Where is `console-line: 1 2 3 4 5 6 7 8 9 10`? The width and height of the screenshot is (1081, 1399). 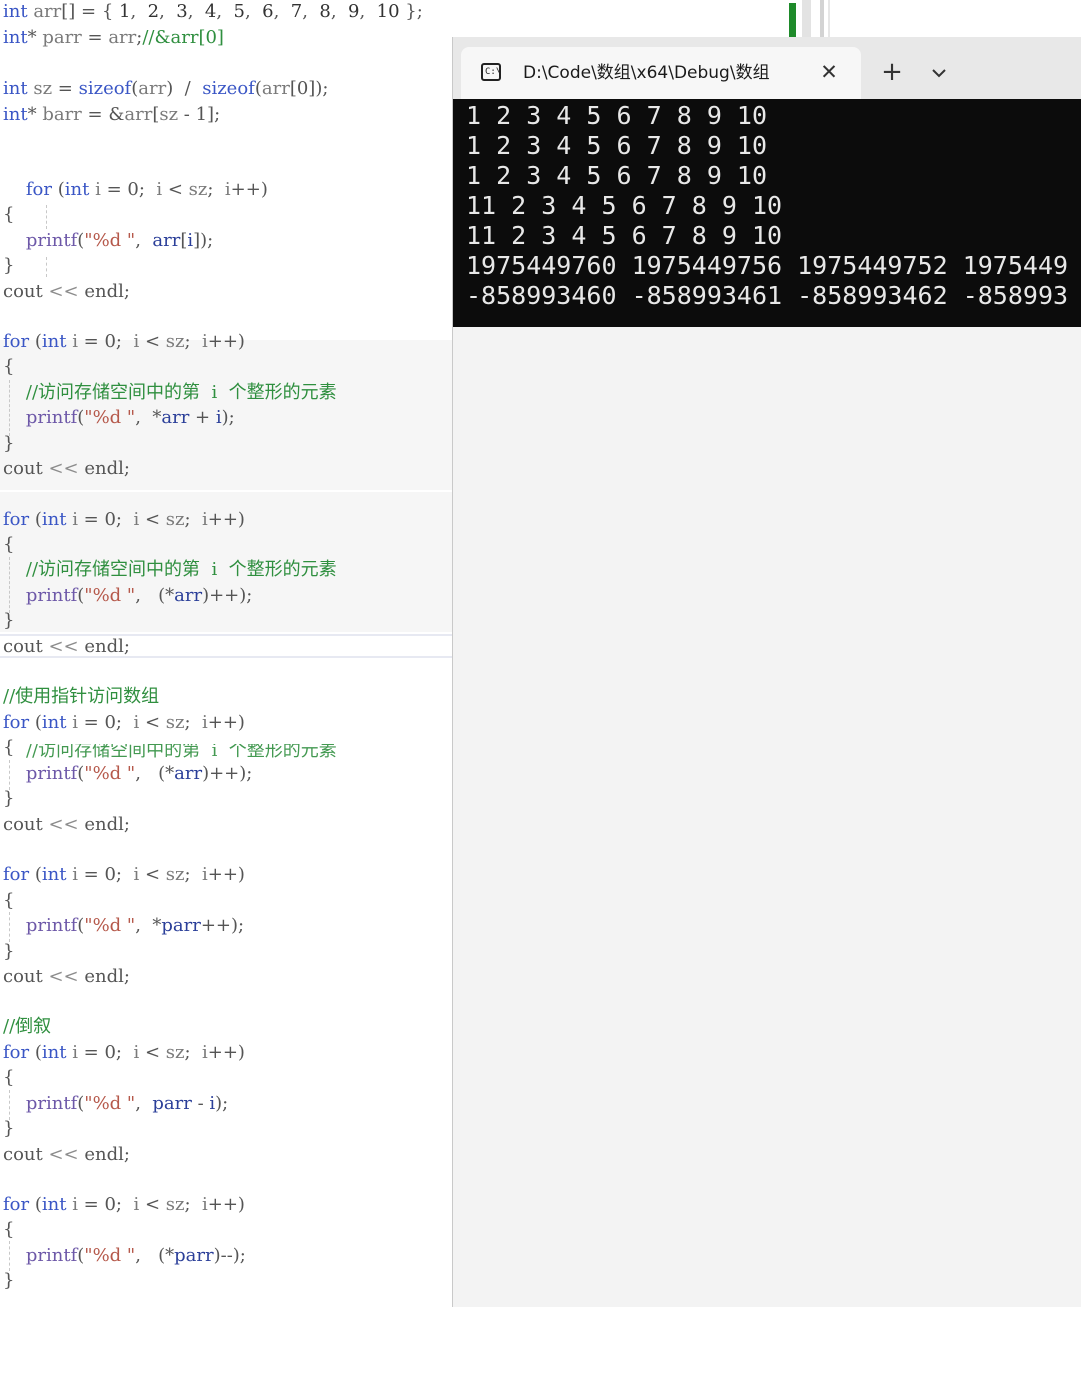 console-line: 1 2 3 4 5 6 7 8 9 10 is located at coordinates (617, 145).